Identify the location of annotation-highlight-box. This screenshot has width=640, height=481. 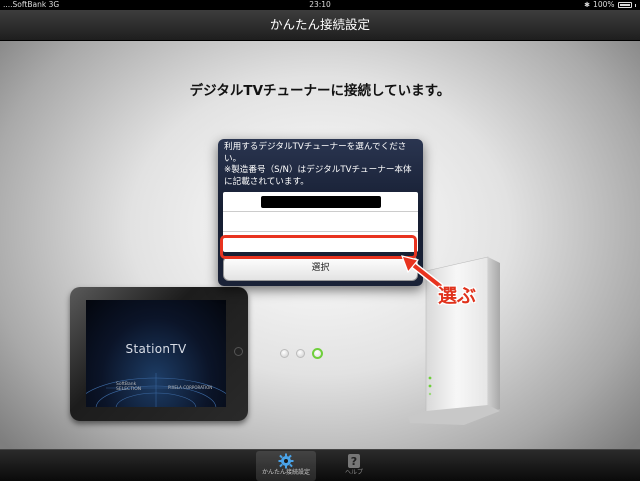
(318, 247).